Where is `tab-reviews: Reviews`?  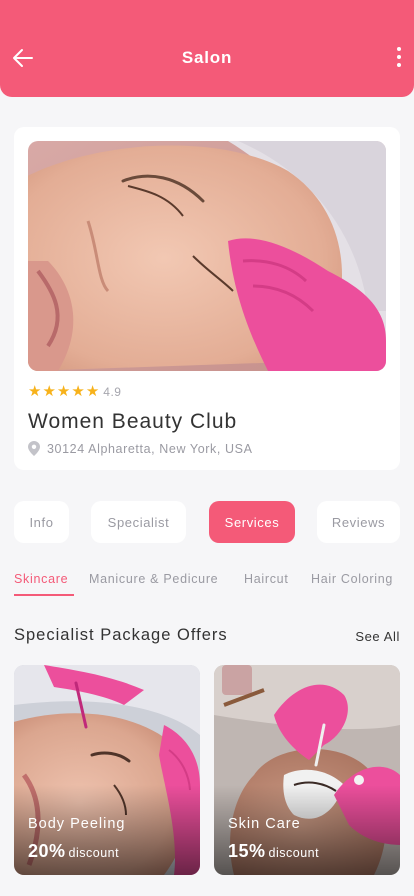
tab-reviews: Reviews is located at coordinates (358, 522).